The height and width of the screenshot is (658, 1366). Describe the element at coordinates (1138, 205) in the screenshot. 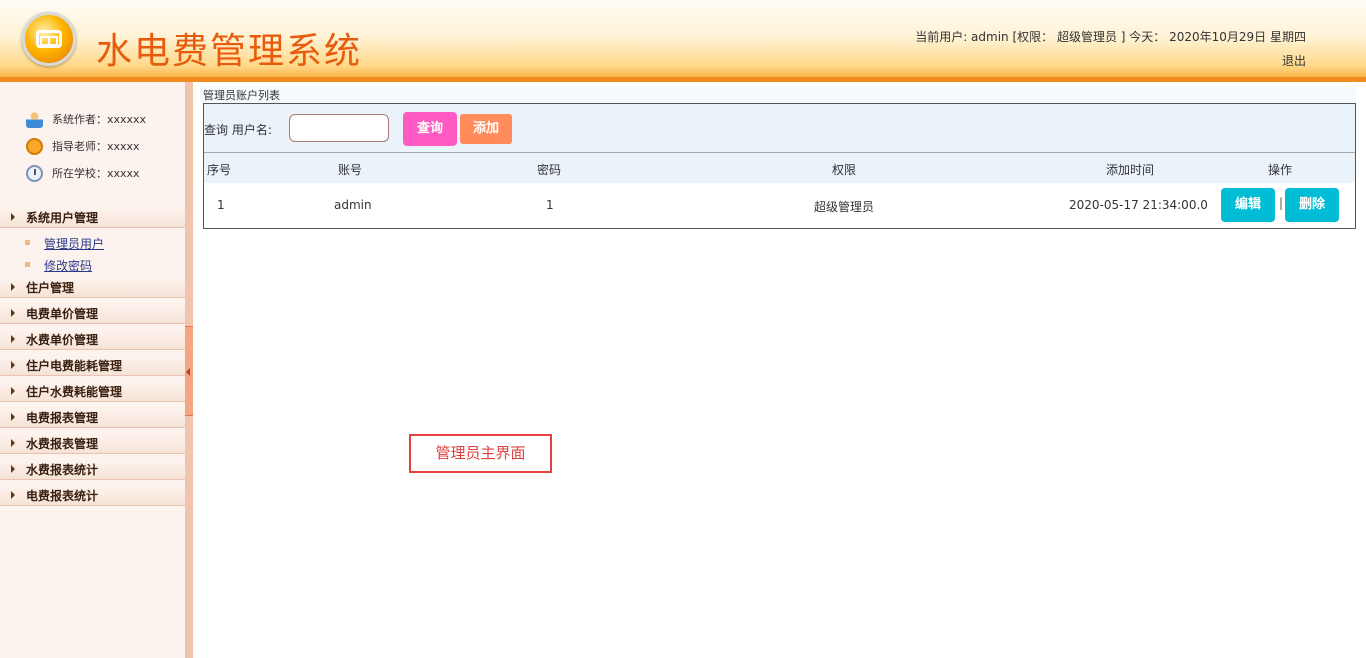

I see `cell-time: 2020-05-17 21:34:00.0` at that location.